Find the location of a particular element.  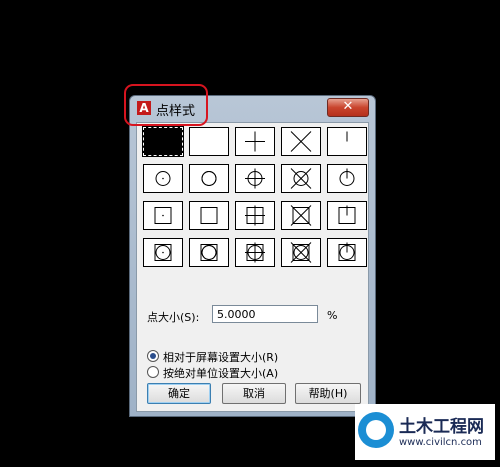

point-style-square is located at coordinates (209, 215).